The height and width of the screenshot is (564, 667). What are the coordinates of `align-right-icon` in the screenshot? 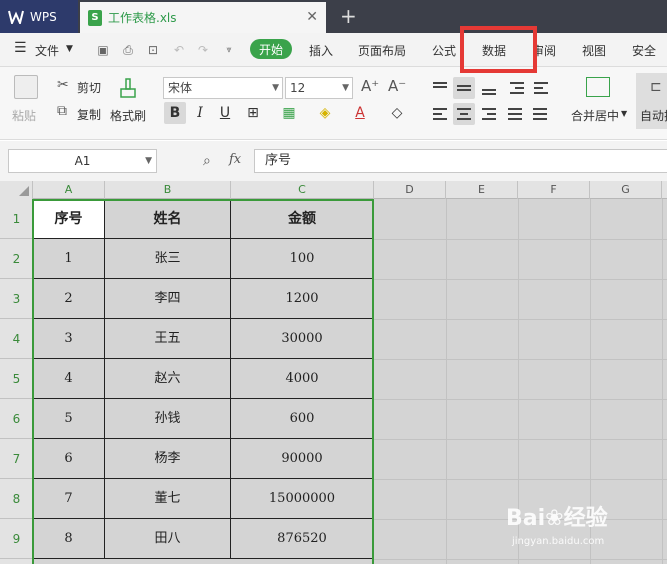 It's located at (489, 114).